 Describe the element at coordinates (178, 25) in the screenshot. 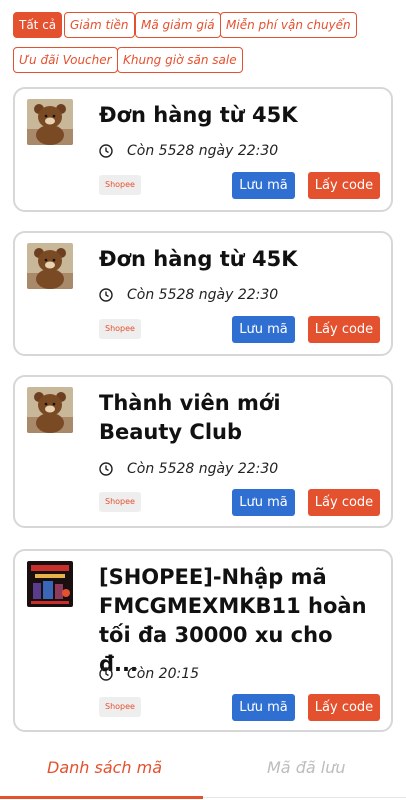

I see `filter-chip-coupon: Mã giảm giá` at that location.